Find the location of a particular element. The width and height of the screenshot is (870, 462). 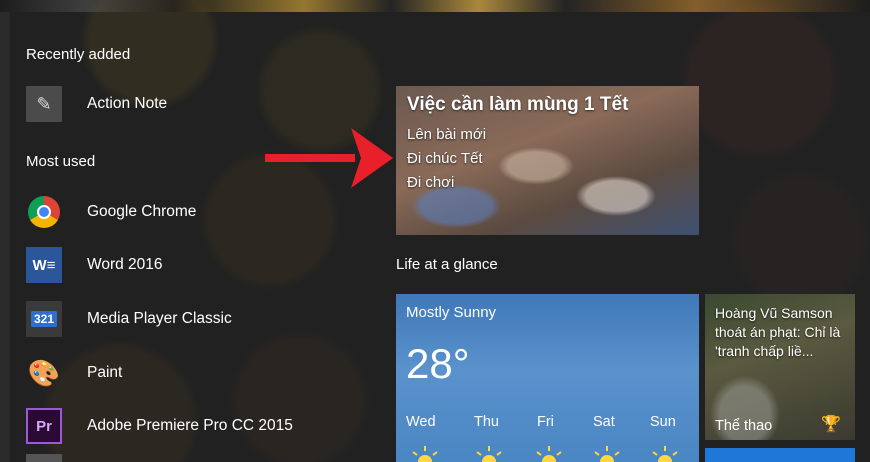

app-name: Paint is located at coordinates (105, 372).